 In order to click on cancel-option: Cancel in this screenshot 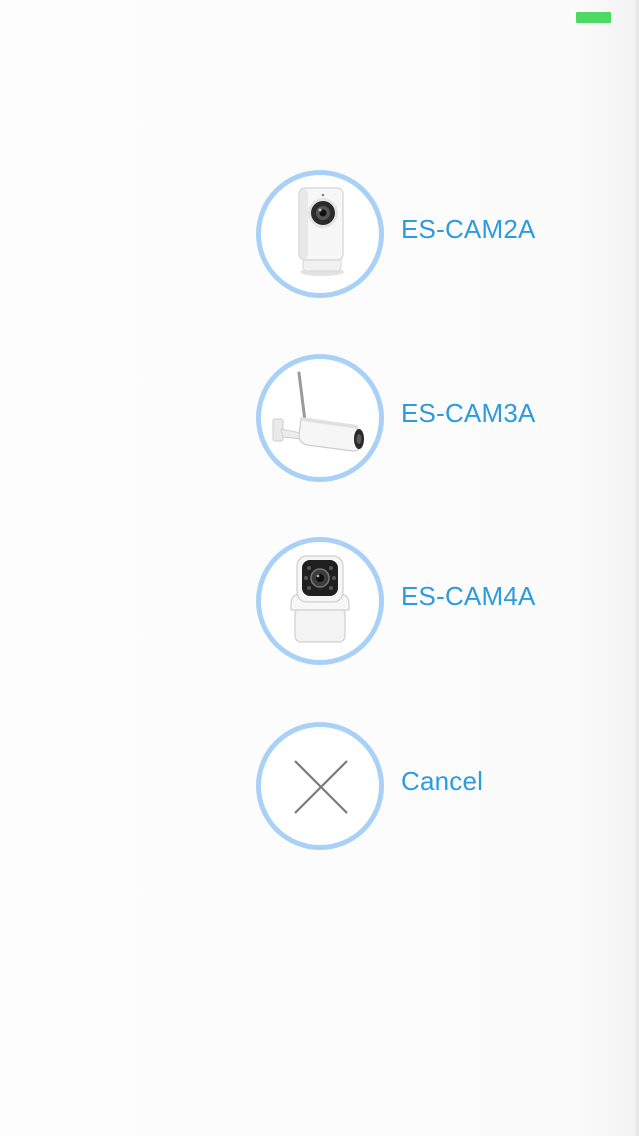, I will do `click(426, 786)`.